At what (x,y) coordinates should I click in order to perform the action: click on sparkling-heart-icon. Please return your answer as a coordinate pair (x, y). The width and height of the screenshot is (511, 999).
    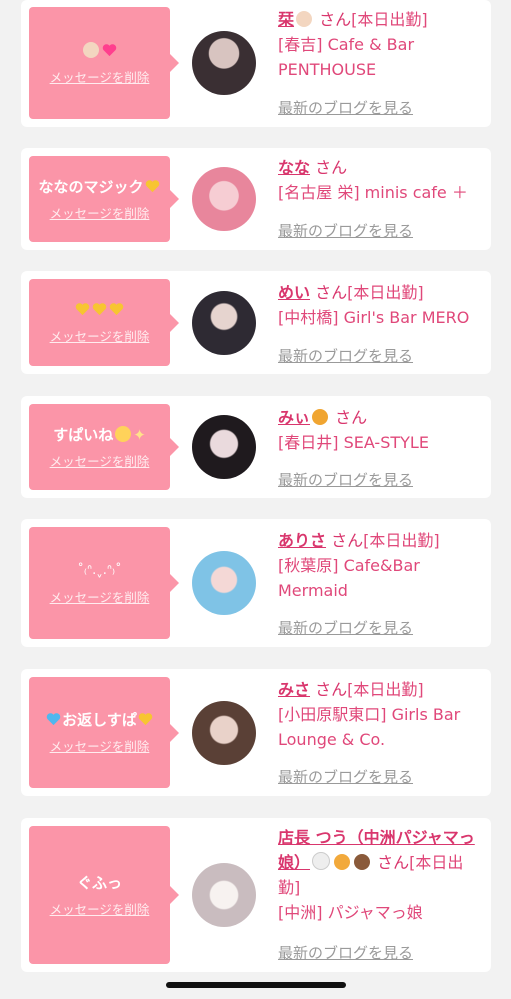
    Looking at the image, I should click on (109, 49).